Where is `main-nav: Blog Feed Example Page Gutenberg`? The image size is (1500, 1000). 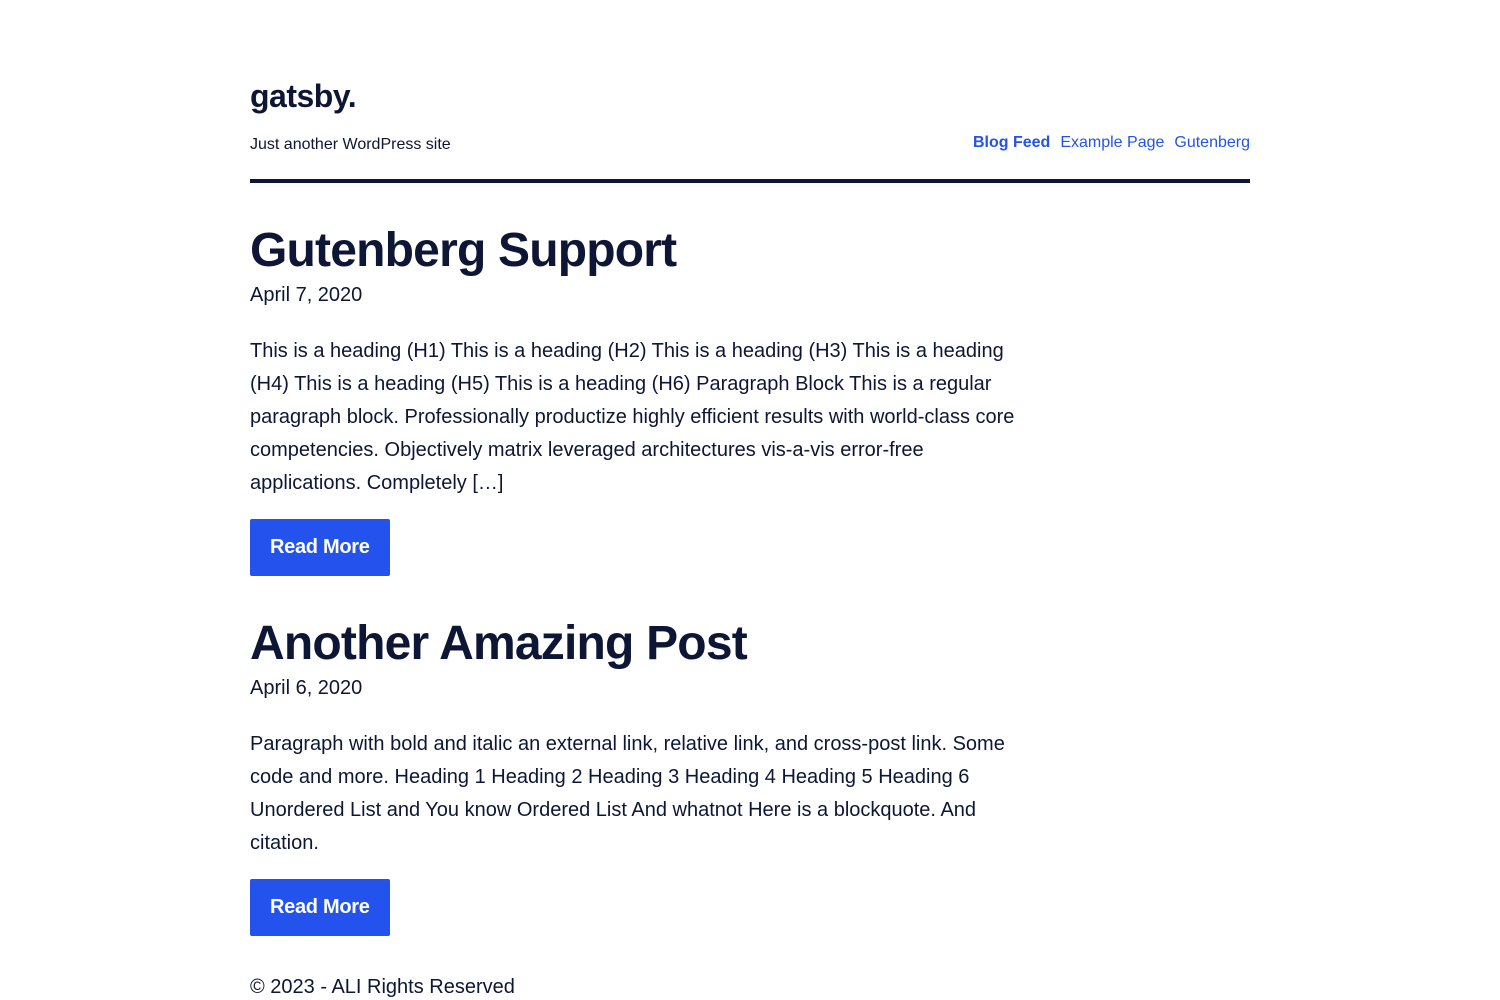 main-nav: Blog Feed Example Page Gutenberg is located at coordinates (1111, 143).